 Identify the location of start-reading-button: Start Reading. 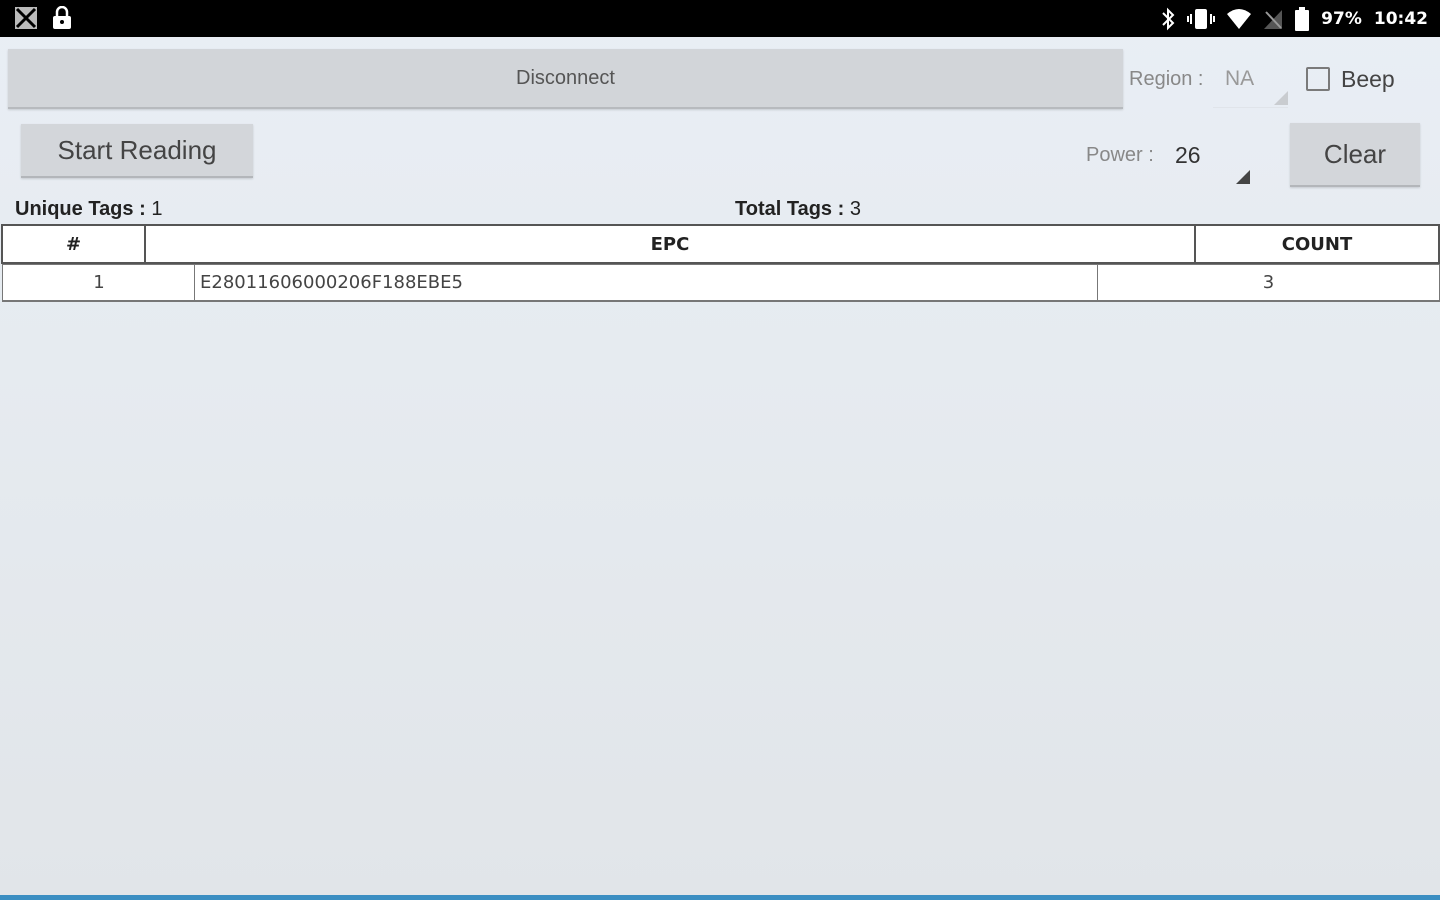
(137, 151).